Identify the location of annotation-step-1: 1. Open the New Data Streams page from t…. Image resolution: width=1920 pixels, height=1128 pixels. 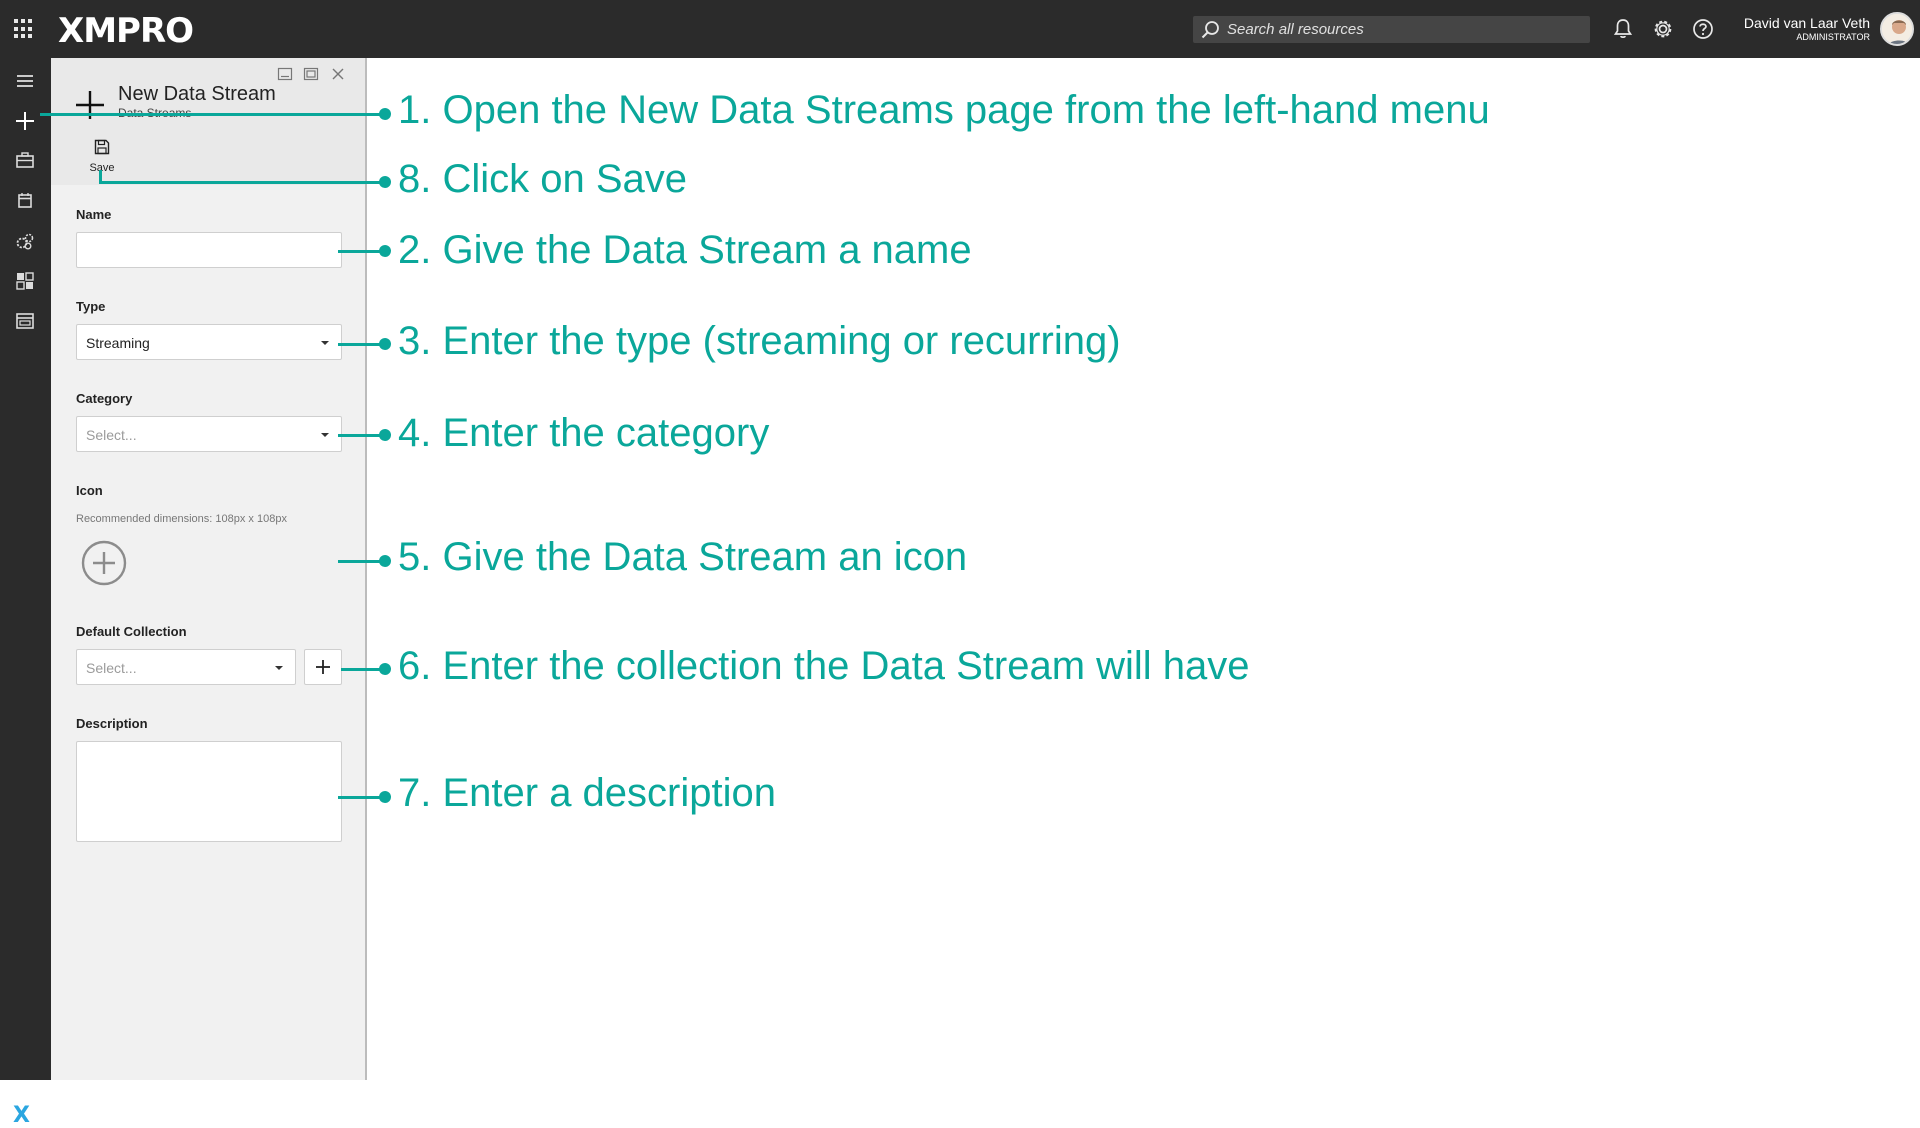
(944, 110).